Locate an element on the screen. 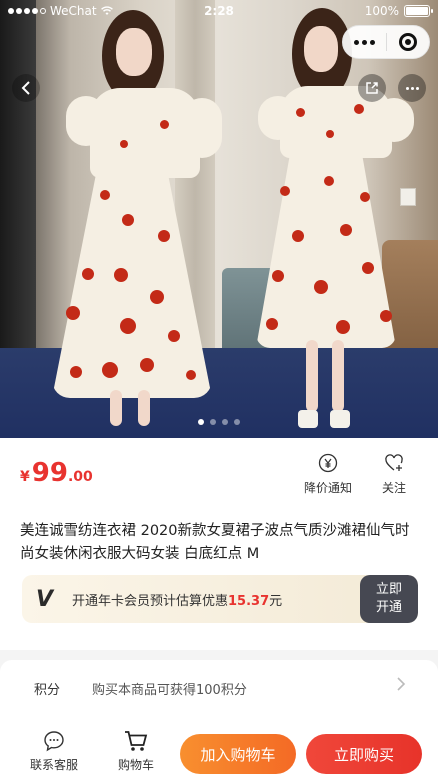 The image size is (438, 778). chevron-left-icon is located at coordinates (25, 88).